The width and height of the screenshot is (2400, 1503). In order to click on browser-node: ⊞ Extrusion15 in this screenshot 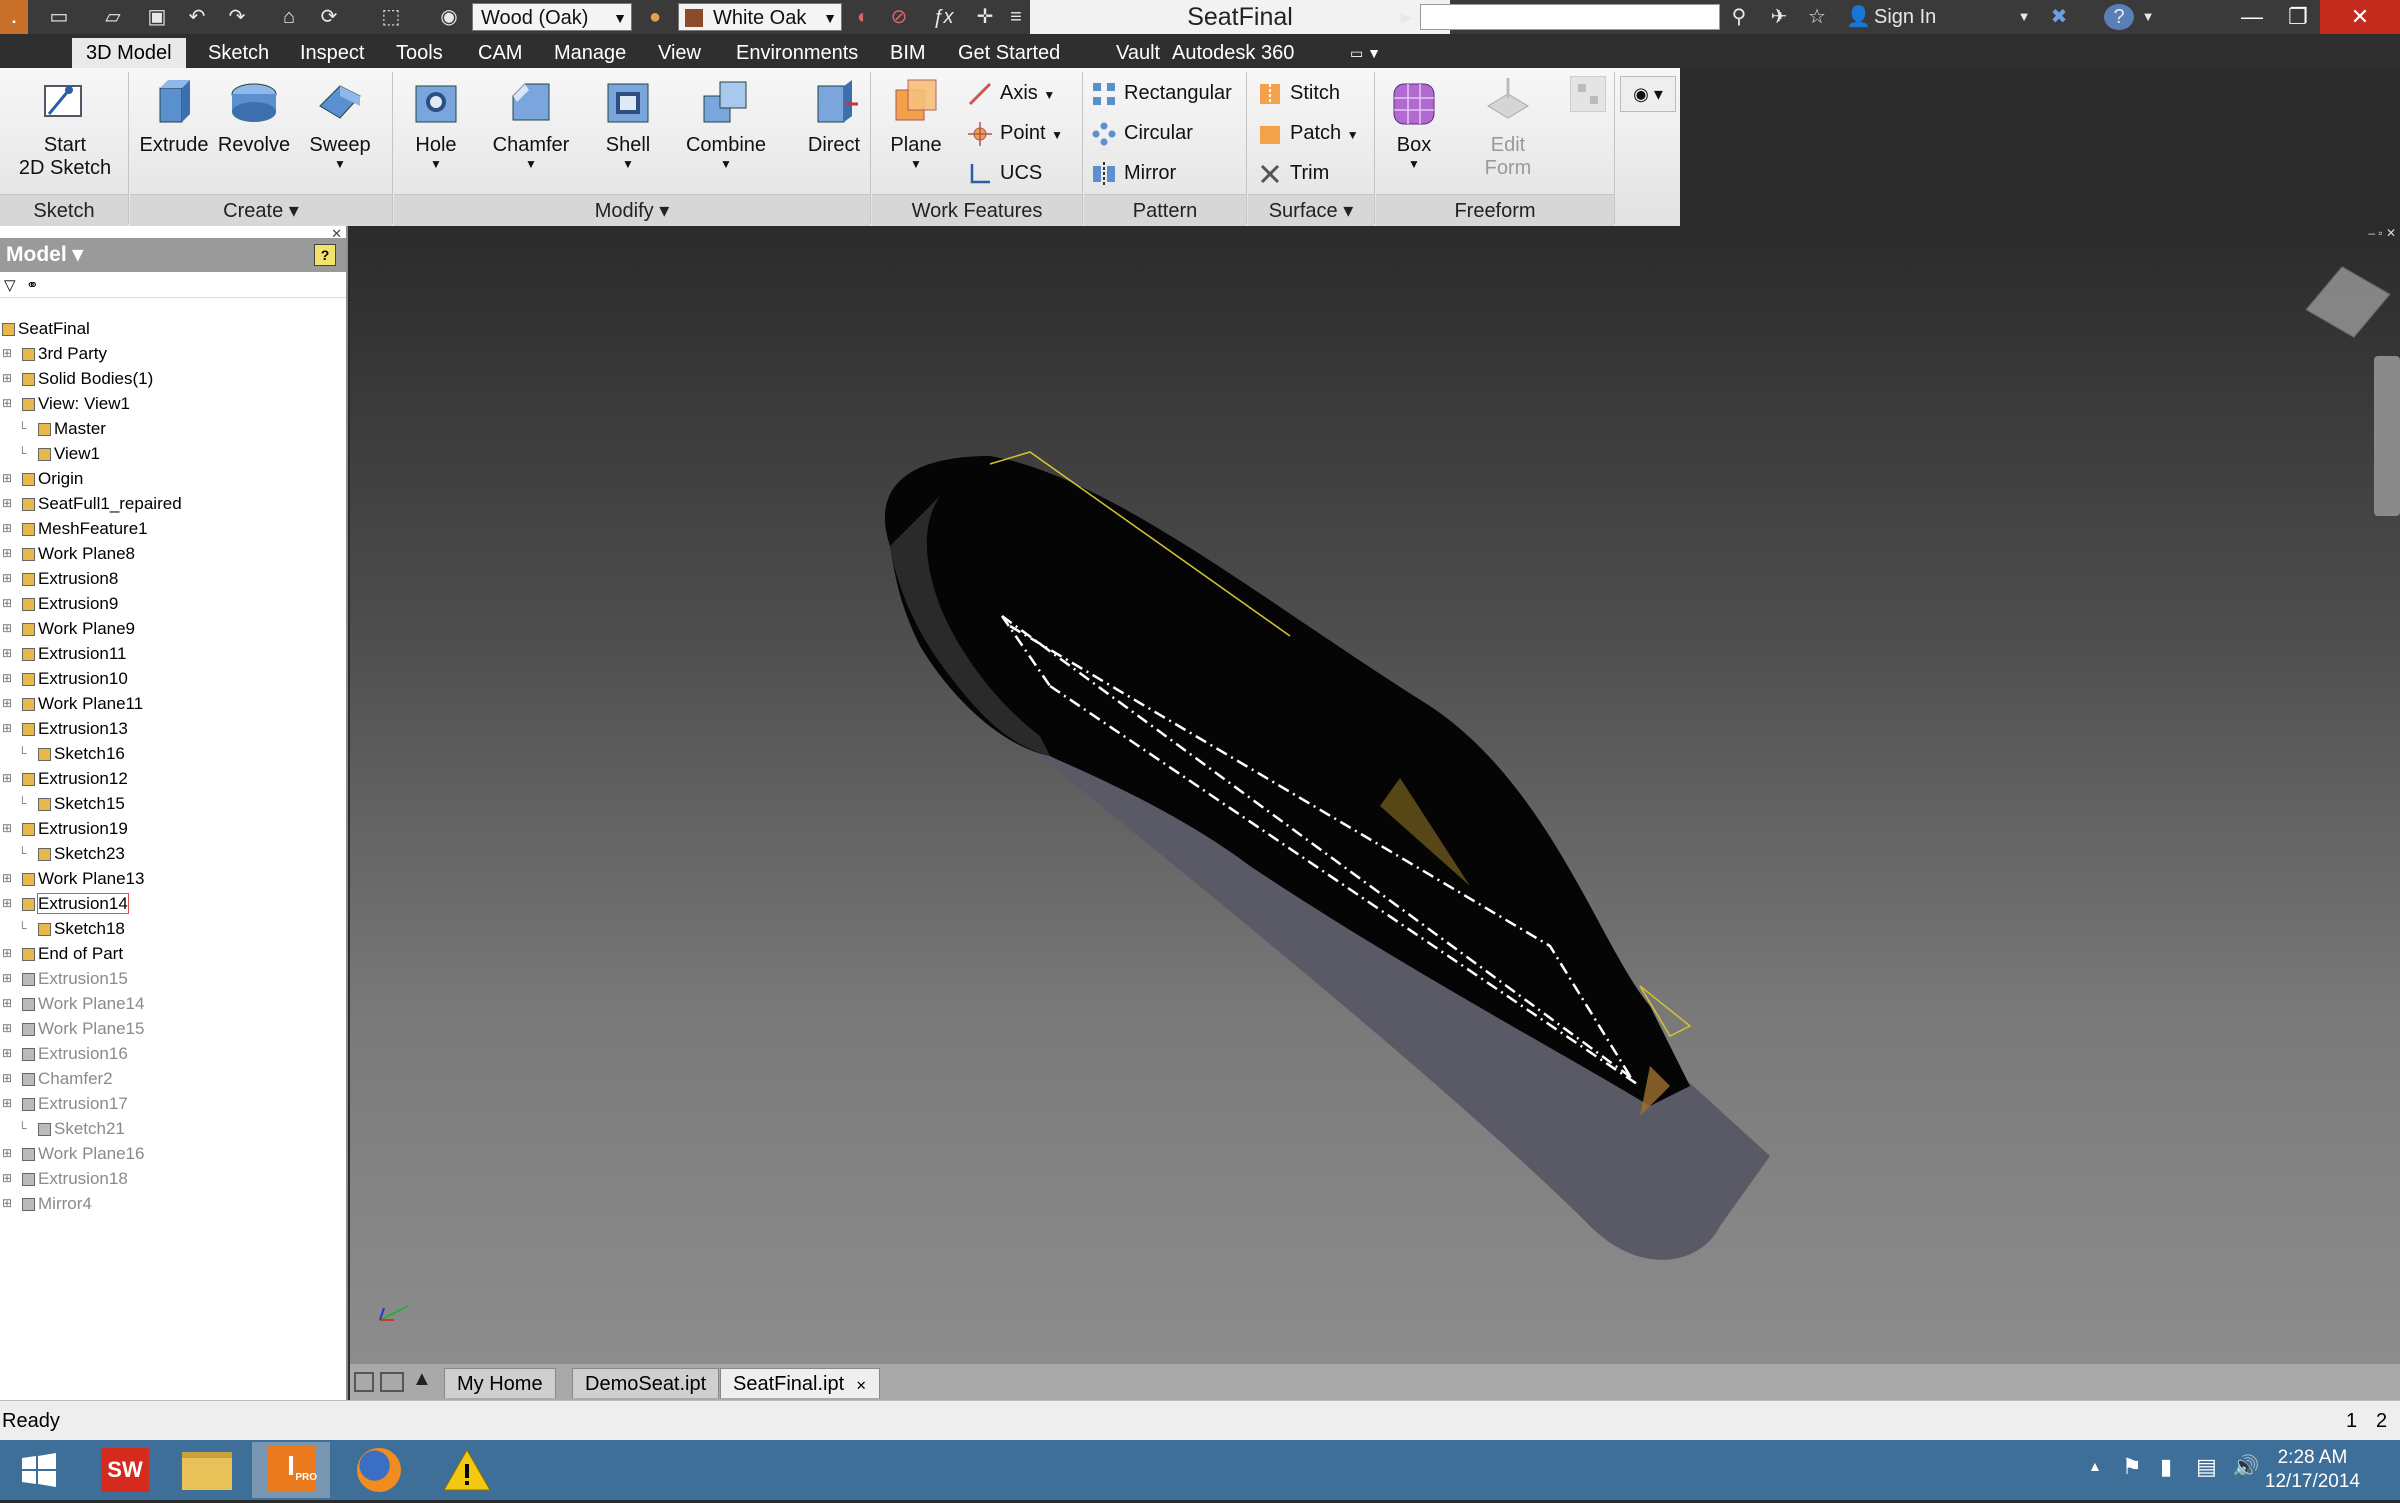, I will do `click(65, 978)`.